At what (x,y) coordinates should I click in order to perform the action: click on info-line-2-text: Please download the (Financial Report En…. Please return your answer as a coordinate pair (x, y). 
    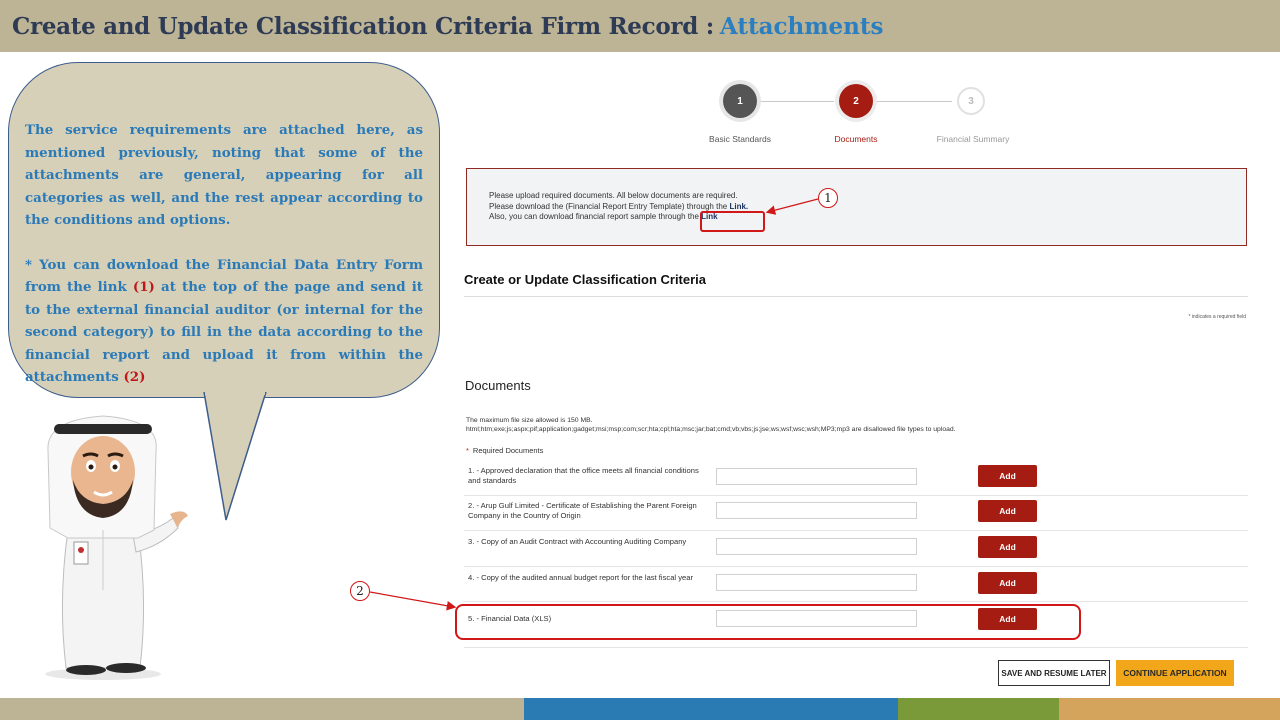
    Looking at the image, I should click on (608, 206).